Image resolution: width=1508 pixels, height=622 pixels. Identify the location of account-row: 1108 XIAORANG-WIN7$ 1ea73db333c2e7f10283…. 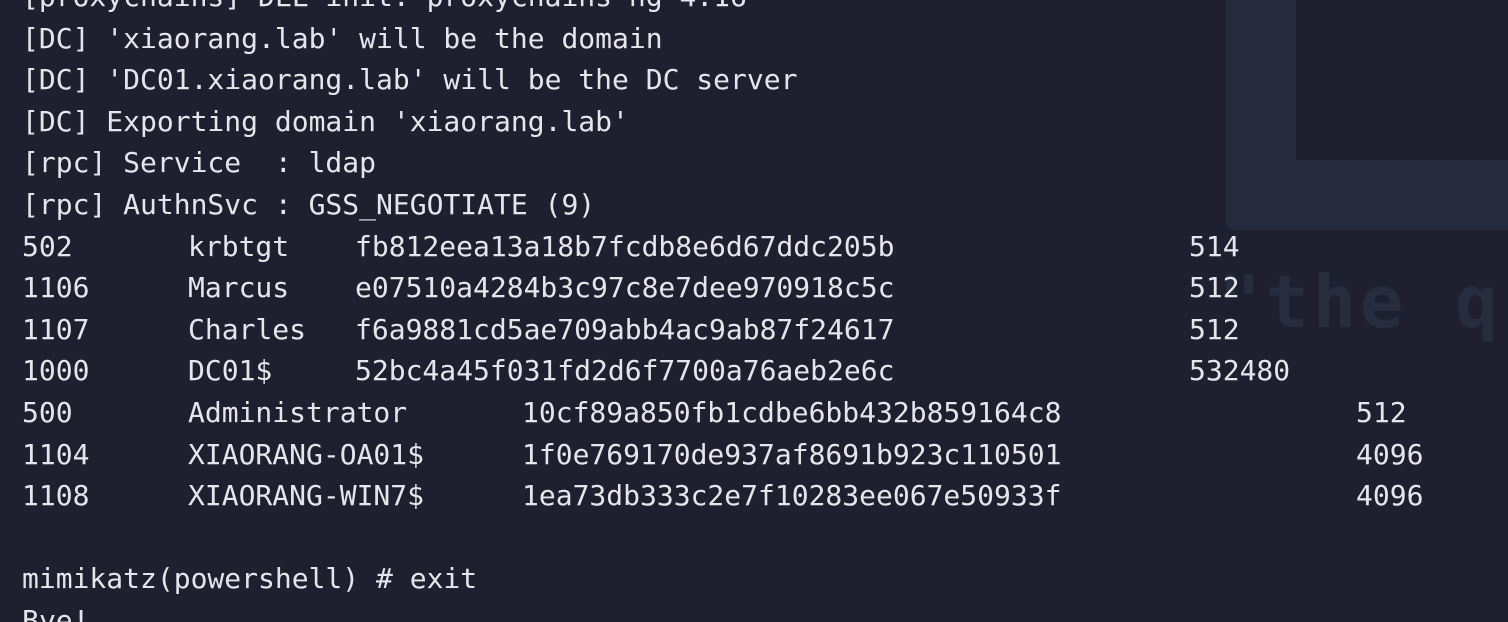
(722, 496).